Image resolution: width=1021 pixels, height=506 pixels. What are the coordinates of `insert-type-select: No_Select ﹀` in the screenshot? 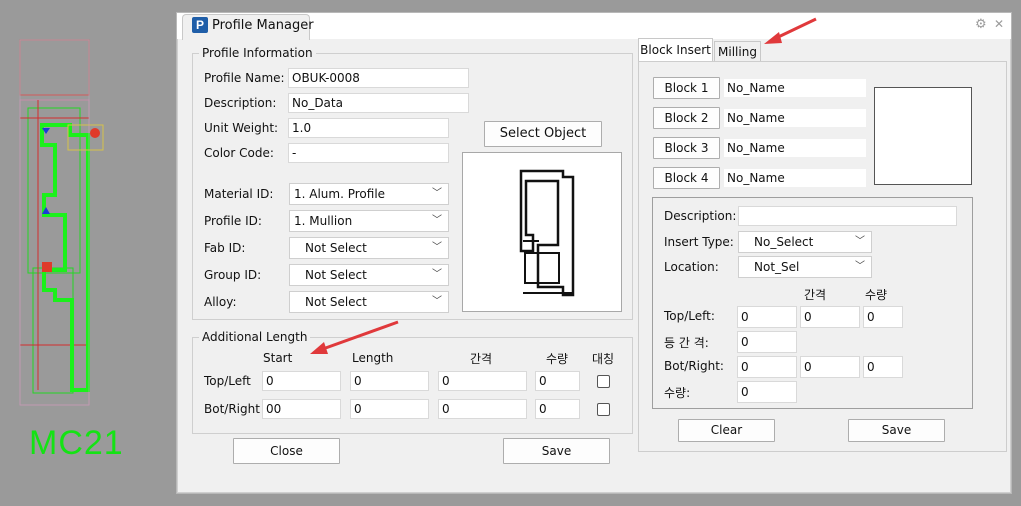 It's located at (805, 242).